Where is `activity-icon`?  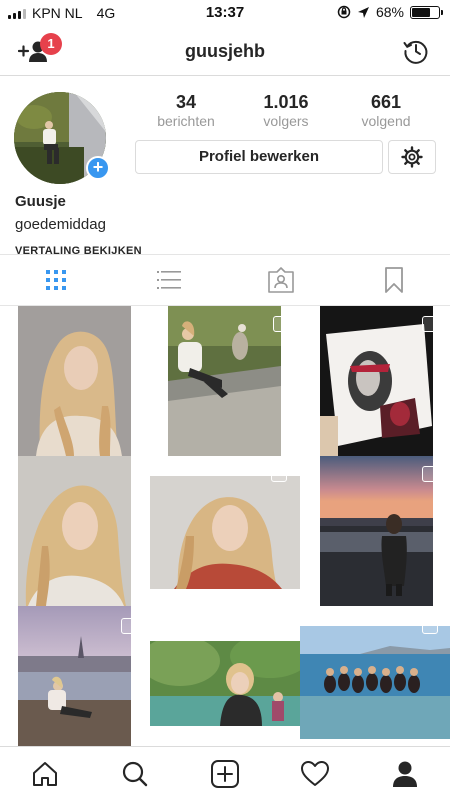
activity-icon is located at coordinates (315, 773).